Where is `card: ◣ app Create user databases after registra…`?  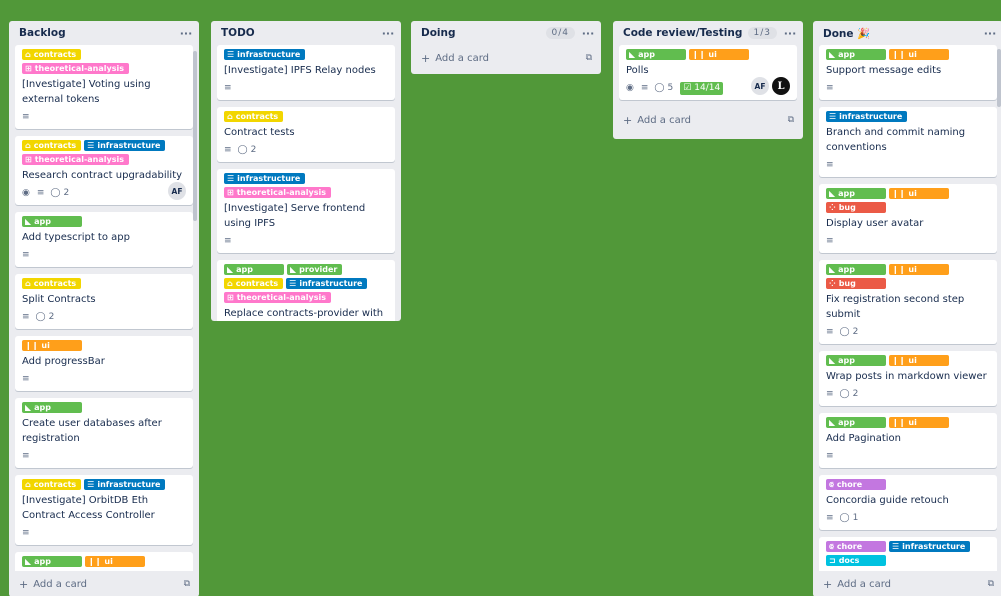
card: ◣ app Create user databases after registra… is located at coordinates (104, 433).